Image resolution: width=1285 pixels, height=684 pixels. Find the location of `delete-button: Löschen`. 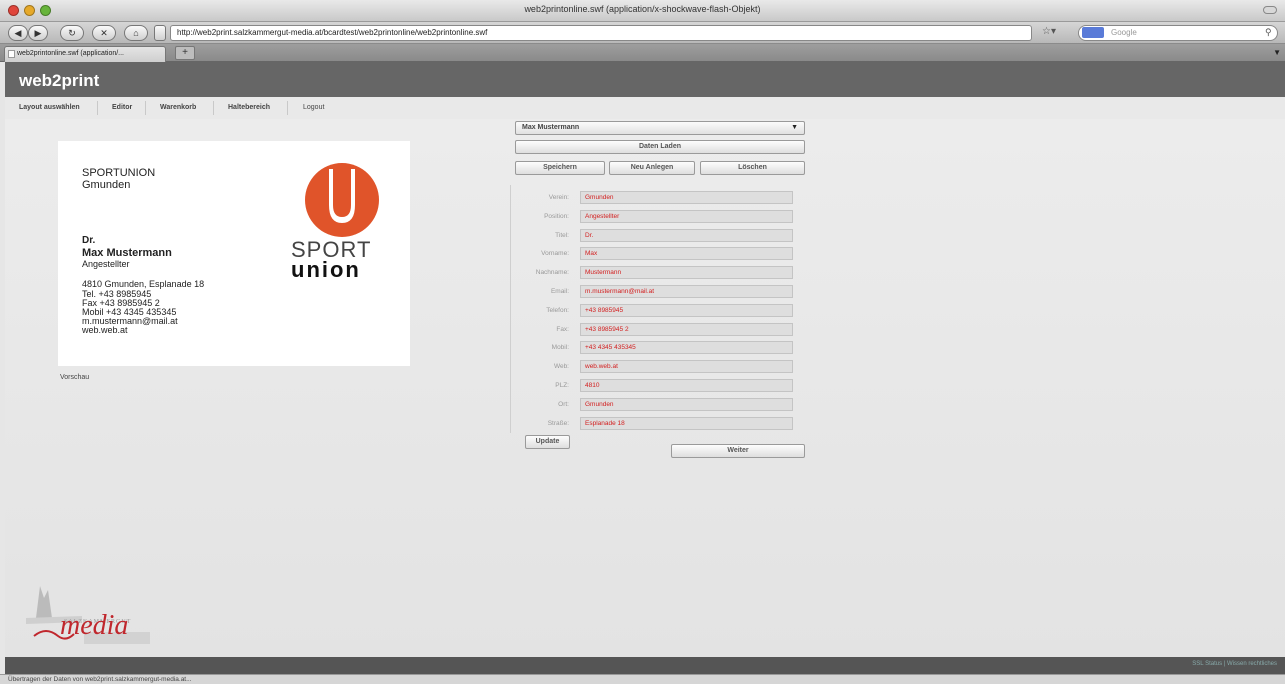

delete-button: Löschen is located at coordinates (752, 168).